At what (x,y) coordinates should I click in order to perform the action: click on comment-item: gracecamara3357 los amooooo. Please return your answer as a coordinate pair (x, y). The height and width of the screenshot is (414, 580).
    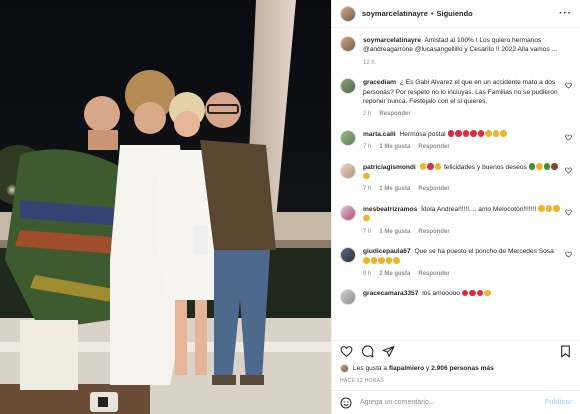
    Looking at the image, I should click on (456, 297).